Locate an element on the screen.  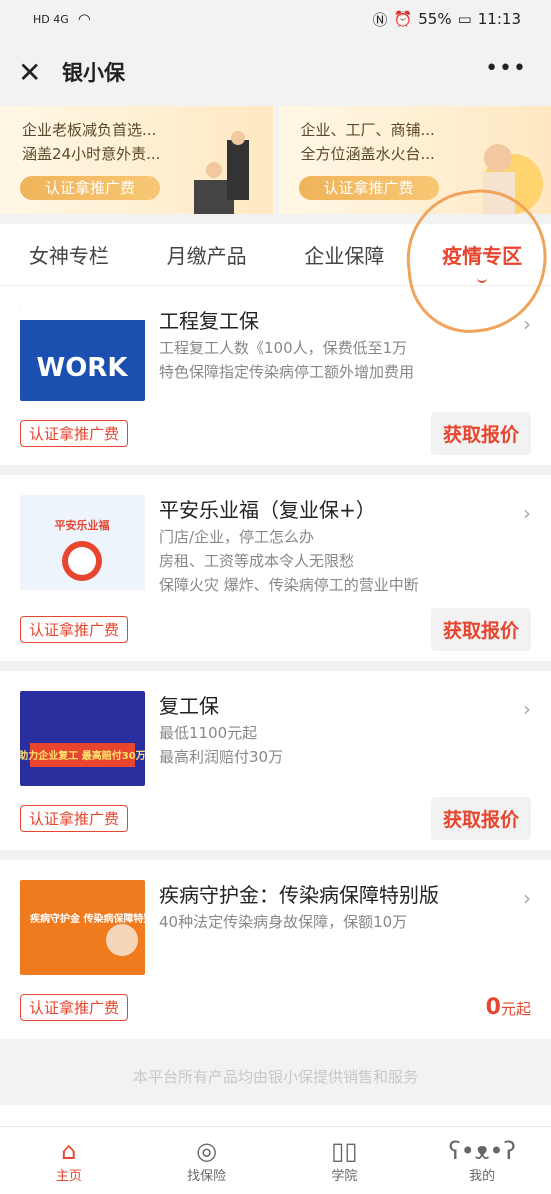
product-desc: 房租、工资等成本令人无限愁 is located at coordinates (257, 561).